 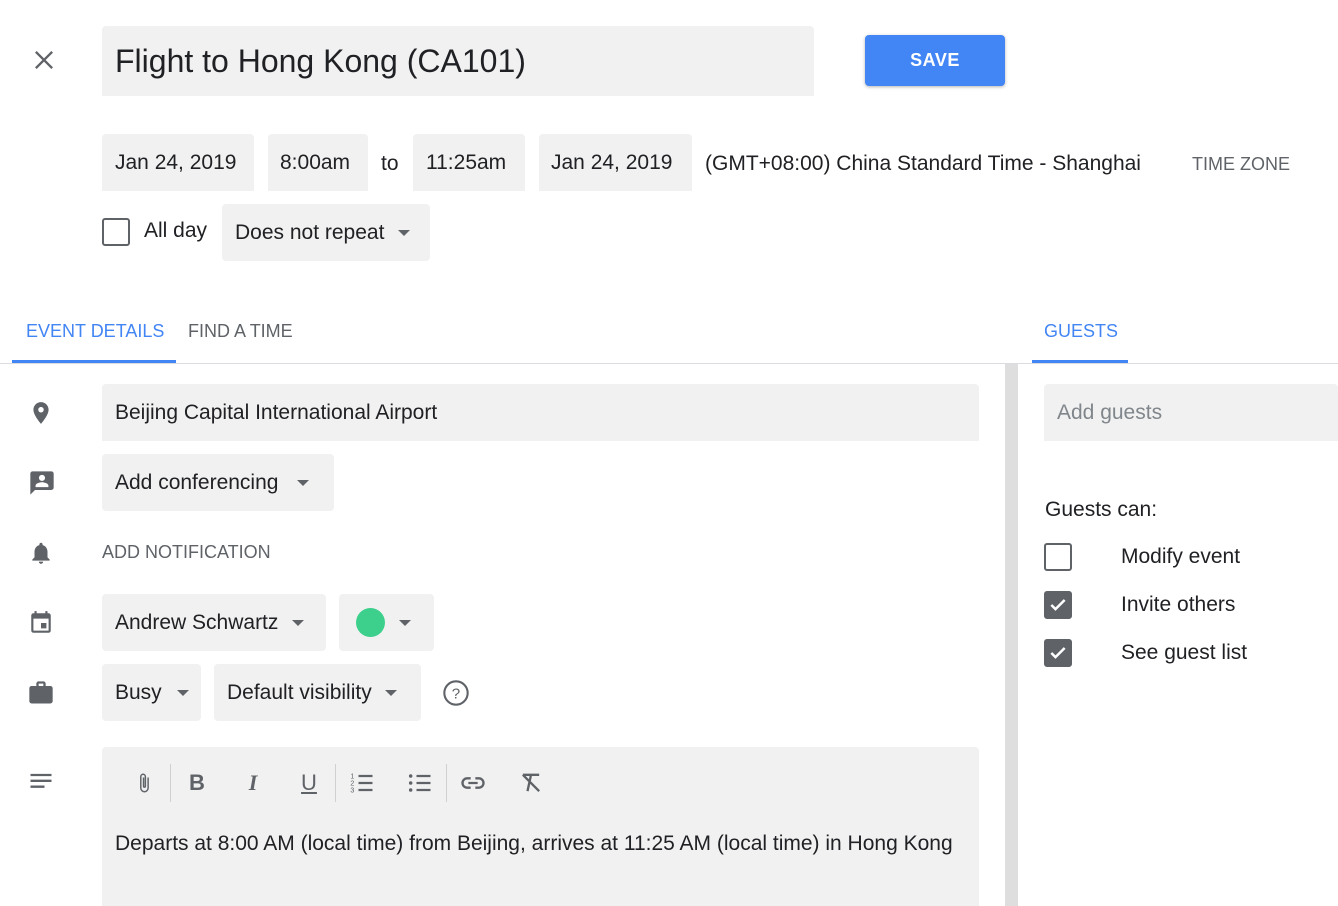 What do you see at coordinates (1011, 635) in the screenshot?
I see `scrollbar-track` at bounding box center [1011, 635].